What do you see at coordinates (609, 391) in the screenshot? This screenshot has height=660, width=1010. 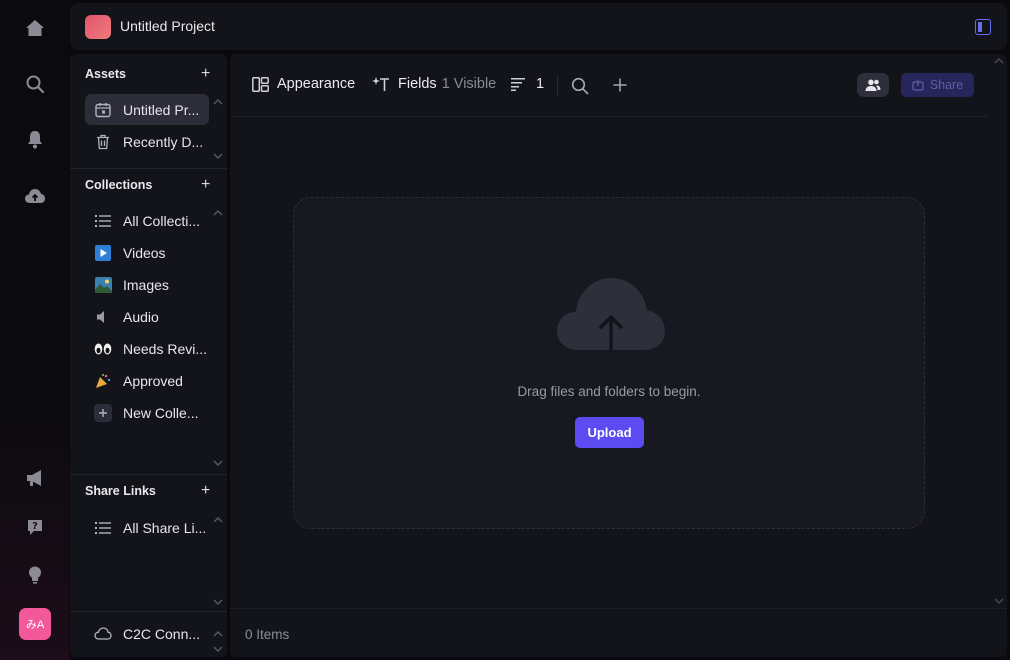 I see `dropzone-text: Drag files and folders to begin.` at bounding box center [609, 391].